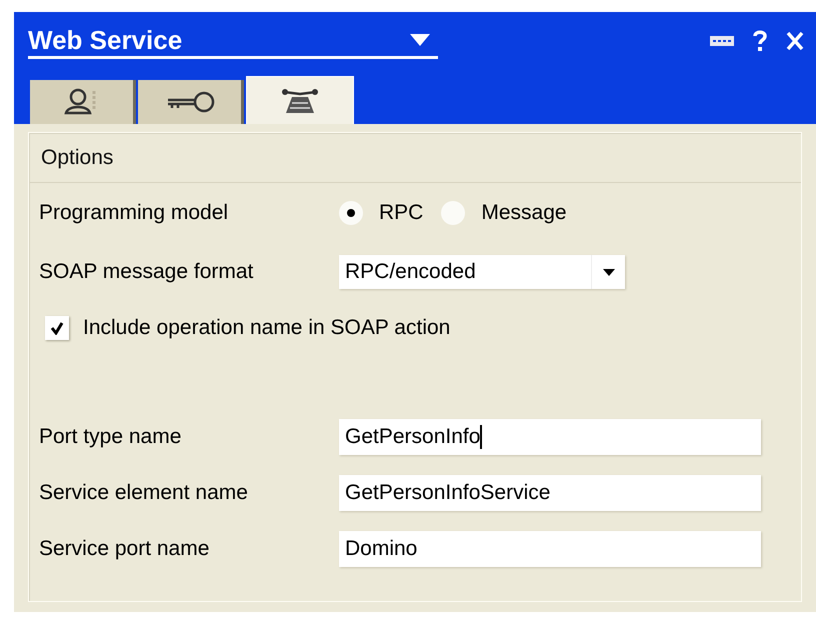  What do you see at coordinates (144, 493) in the screenshot?
I see `field-label: Service element name` at bounding box center [144, 493].